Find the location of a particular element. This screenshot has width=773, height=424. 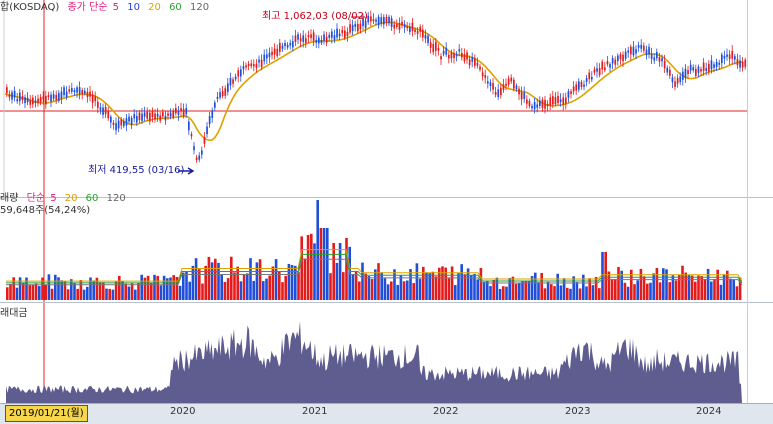

time-axis: 2019/01/21(월) 2020 2021 2022 2023 2024 is located at coordinates (386, 413).